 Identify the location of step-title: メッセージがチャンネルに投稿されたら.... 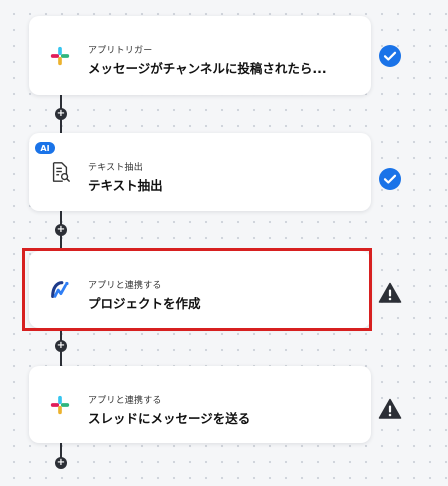
(207, 68).